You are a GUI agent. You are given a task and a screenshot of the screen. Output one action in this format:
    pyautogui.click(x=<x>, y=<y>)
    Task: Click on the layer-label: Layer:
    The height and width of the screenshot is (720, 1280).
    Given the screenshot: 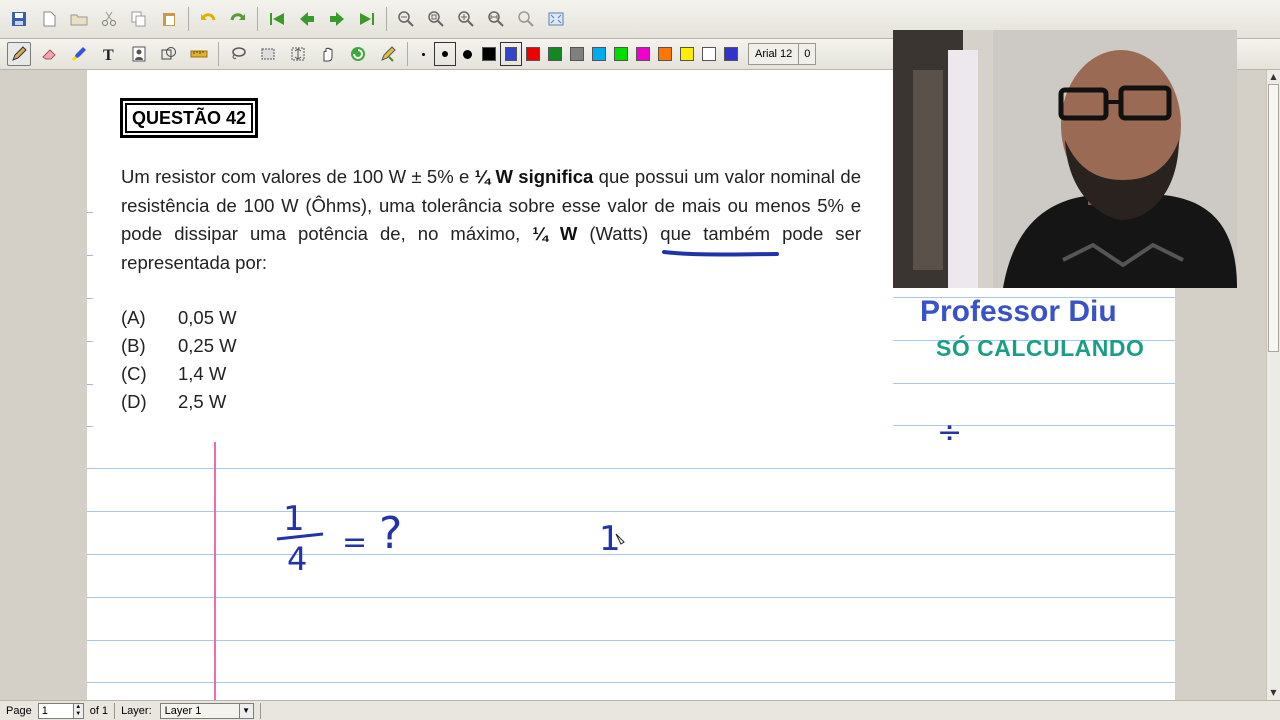 What is the action you would take?
    pyautogui.click(x=136, y=710)
    